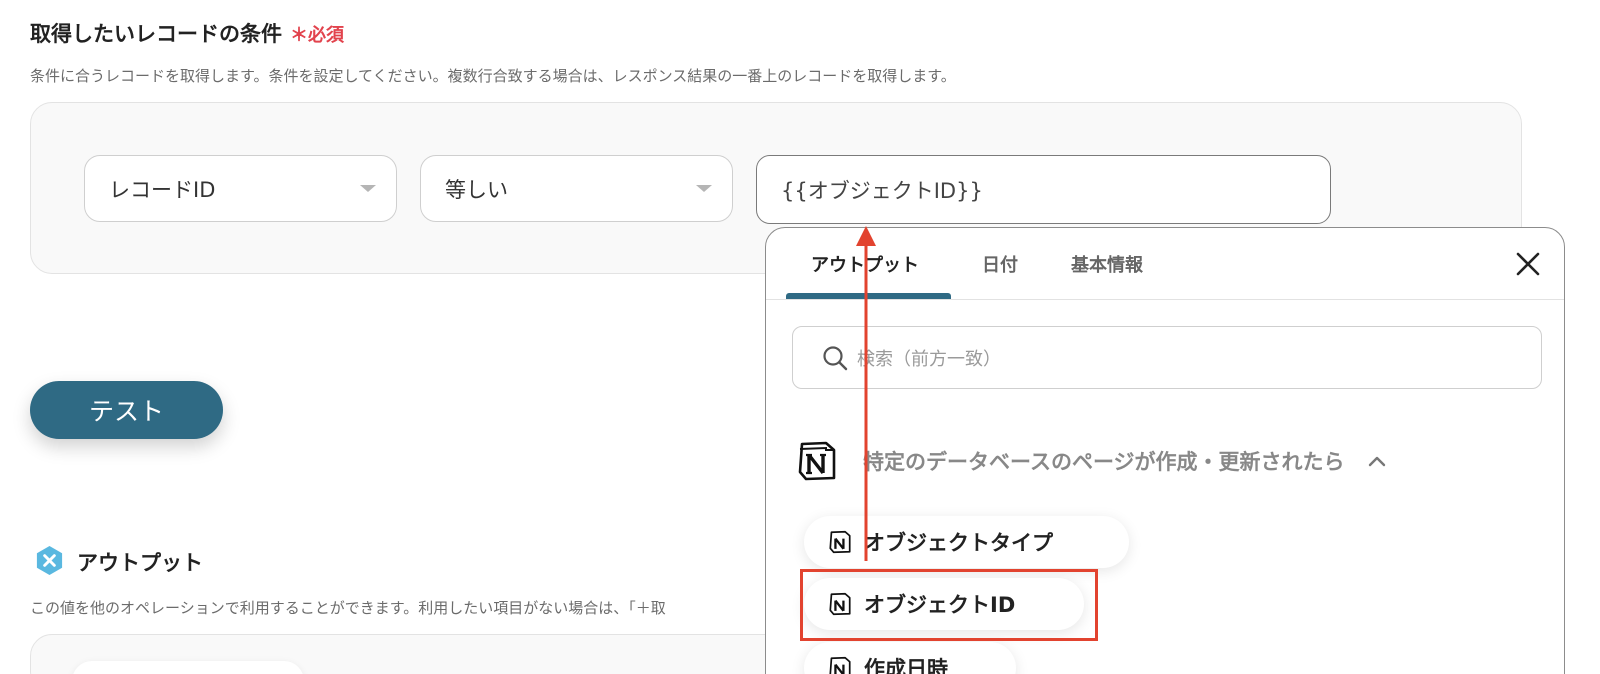  Describe the element at coordinates (1104, 462) in the screenshot. I see `trigger-group-label: 特定のデータベースのページが作成・更新されたら` at that location.